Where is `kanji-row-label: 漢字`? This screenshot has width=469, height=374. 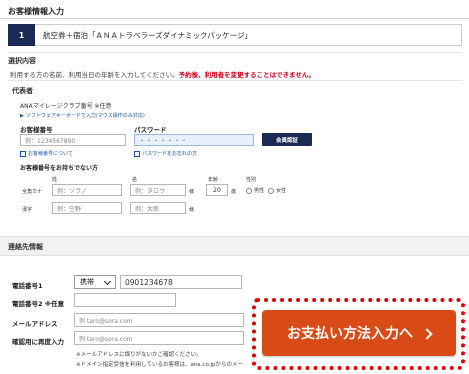 kanji-row-label: 漢字 is located at coordinates (27, 210).